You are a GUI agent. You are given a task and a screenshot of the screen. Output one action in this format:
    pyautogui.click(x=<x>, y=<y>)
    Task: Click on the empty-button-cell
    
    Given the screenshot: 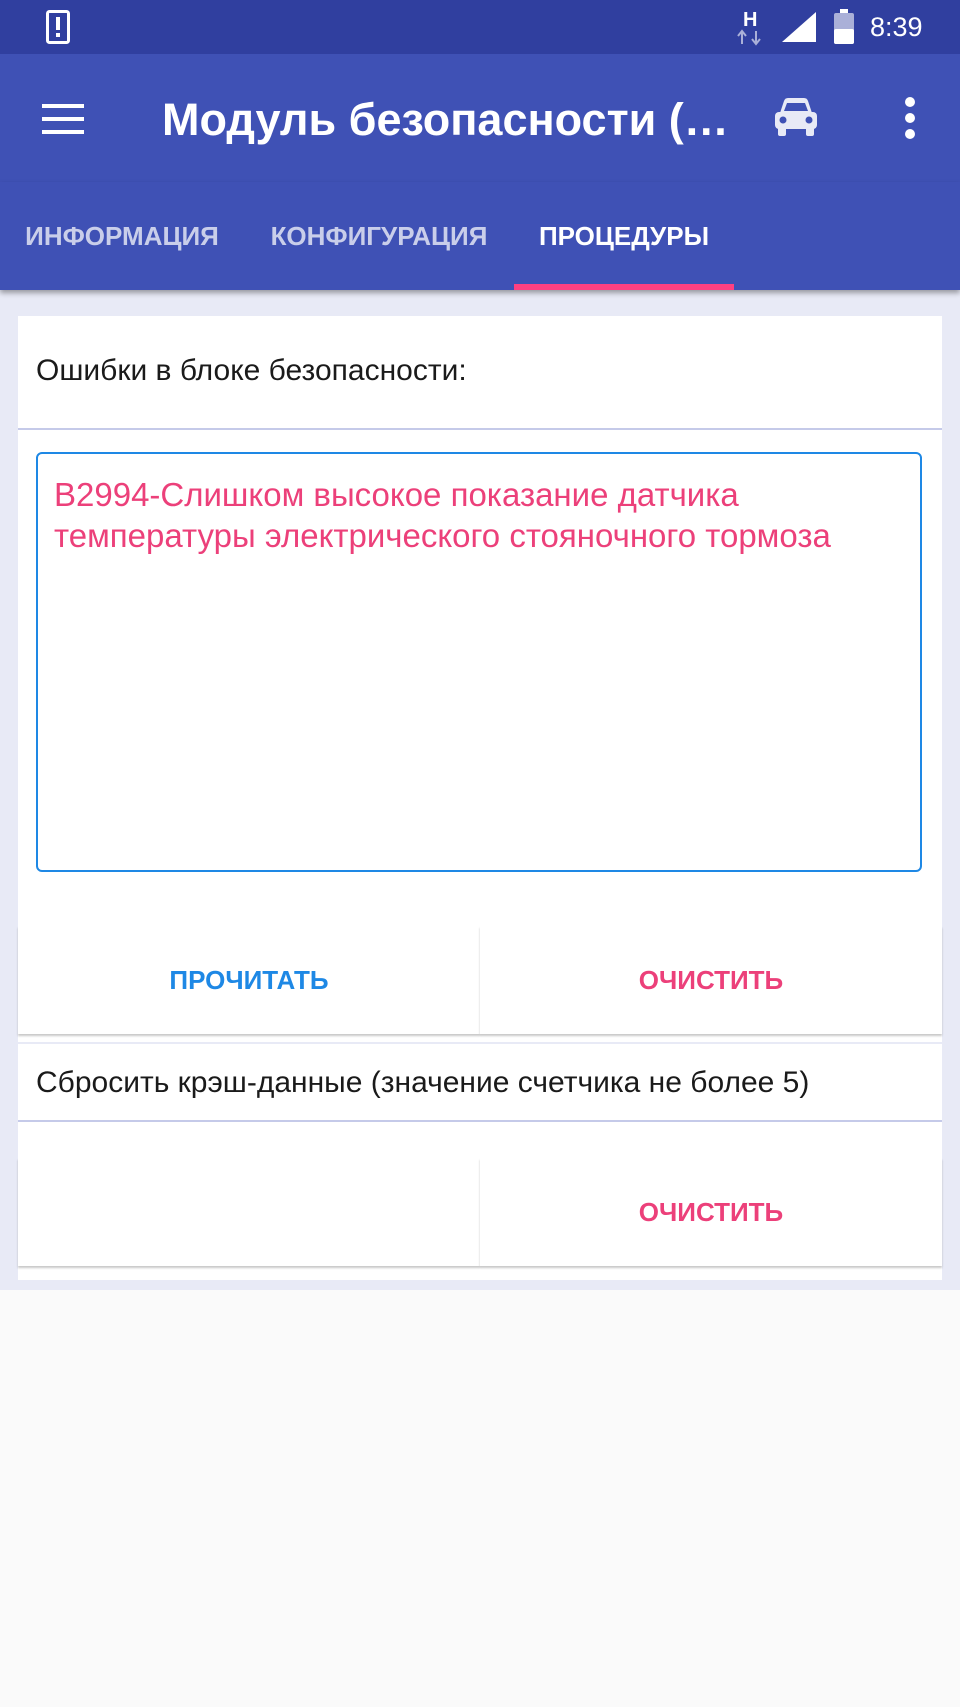 What is the action you would take?
    pyautogui.click(x=249, y=1212)
    